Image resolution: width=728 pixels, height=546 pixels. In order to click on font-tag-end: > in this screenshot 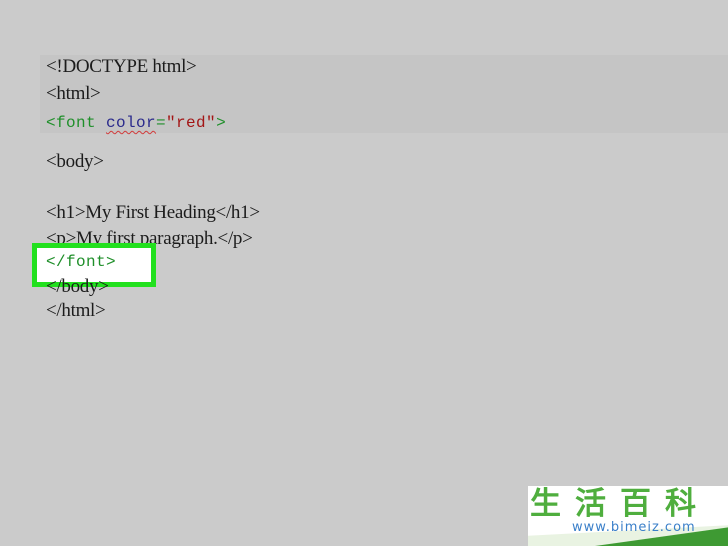, I will do `click(221, 123)`.